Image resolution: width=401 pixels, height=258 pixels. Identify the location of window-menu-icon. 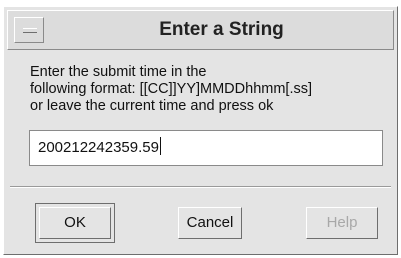
(30, 30).